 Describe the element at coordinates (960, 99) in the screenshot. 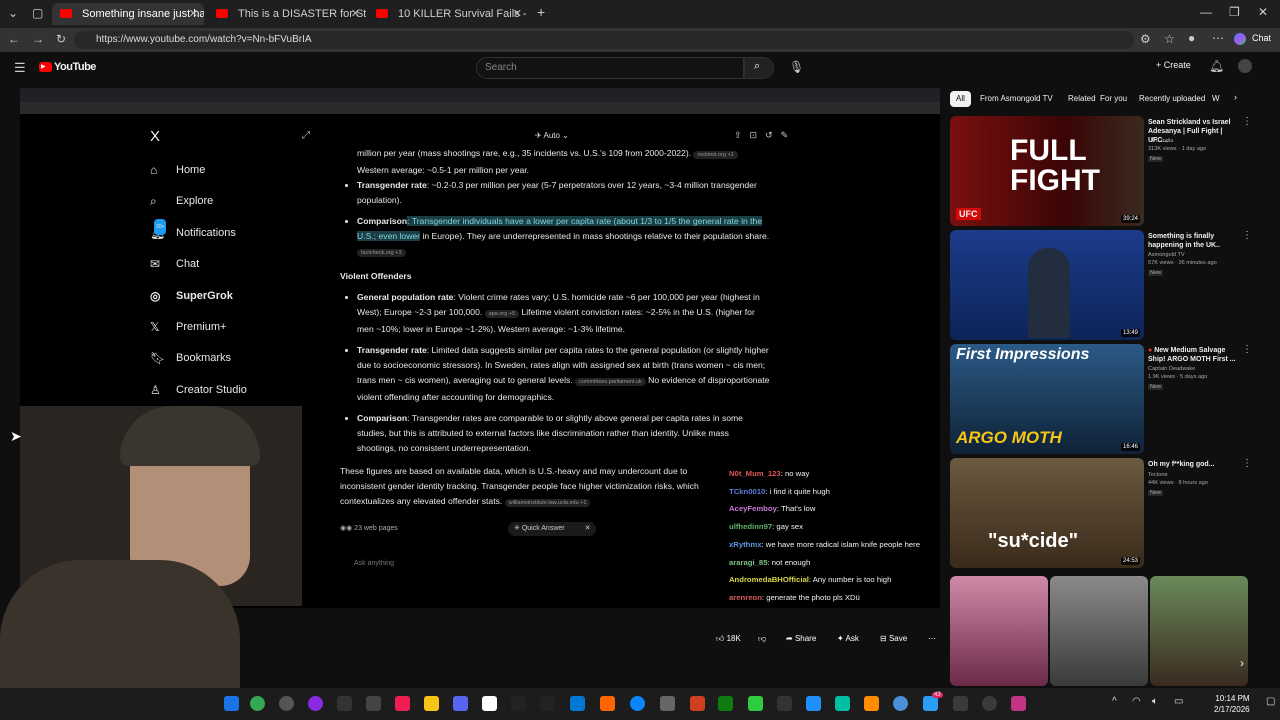

I see `chip-all: All` at that location.